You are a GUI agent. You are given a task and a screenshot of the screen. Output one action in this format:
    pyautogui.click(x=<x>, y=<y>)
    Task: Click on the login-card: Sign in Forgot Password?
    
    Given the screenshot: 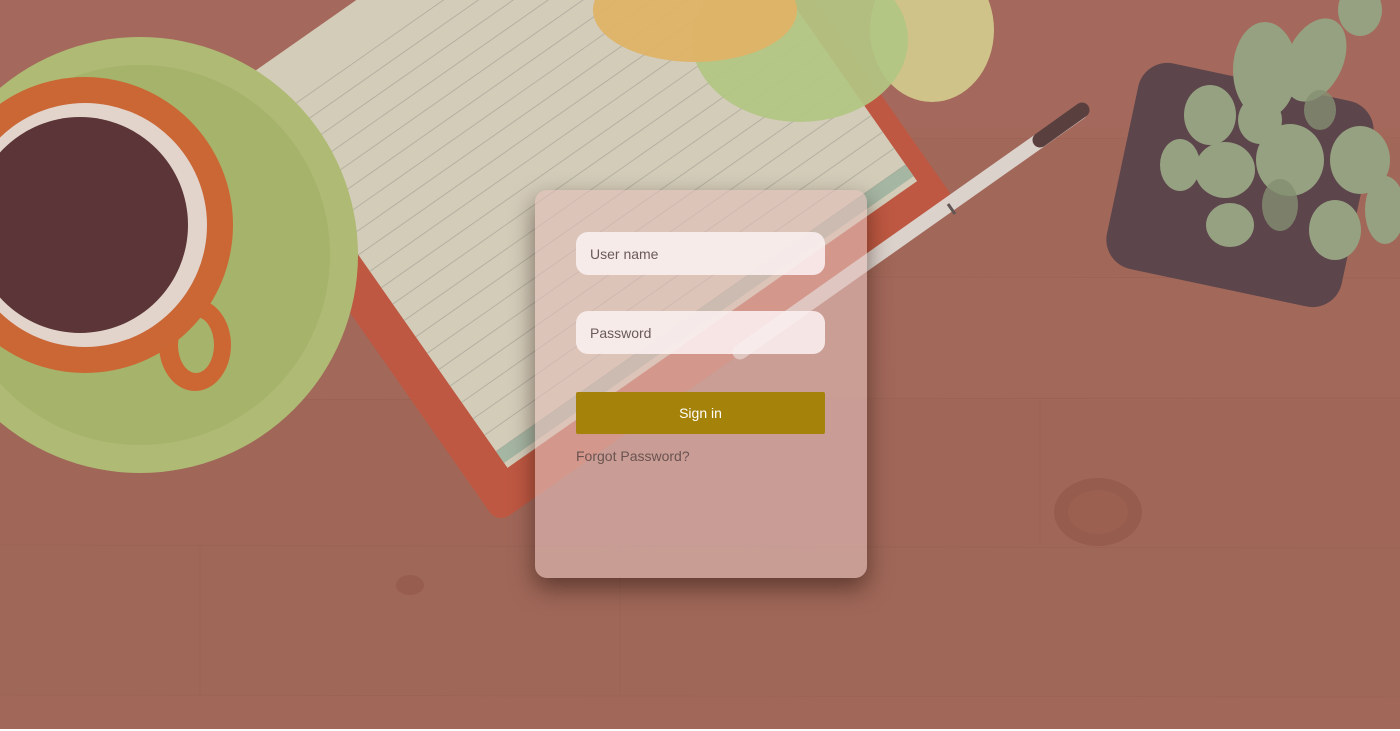 What is the action you would take?
    pyautogui.click(x=701, y=384)
    